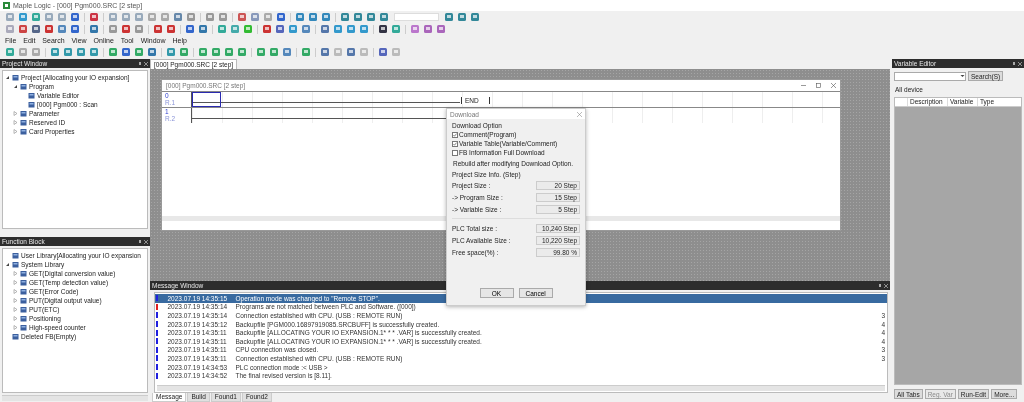 Image resolution: width=1024 pixels, height=402 pixels. Describe the element at coordinates (818, 85) in the screenshot. I see `maximize-icon` at that location.